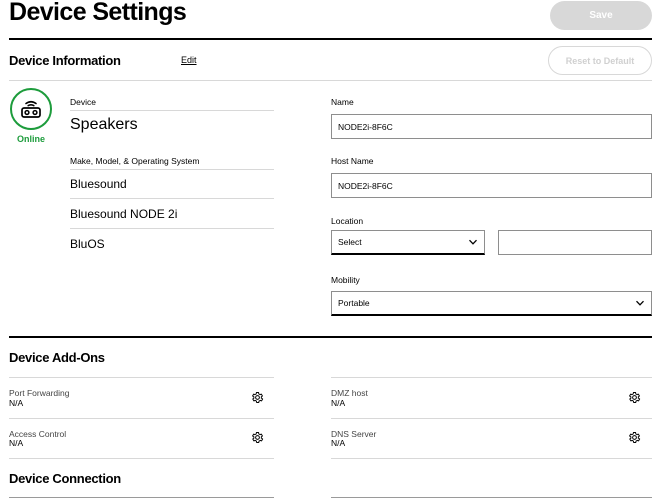 This screenshot has width=655, height=500. I want to click on reset-to-default-button: Reset to Default, so click(600, 60).